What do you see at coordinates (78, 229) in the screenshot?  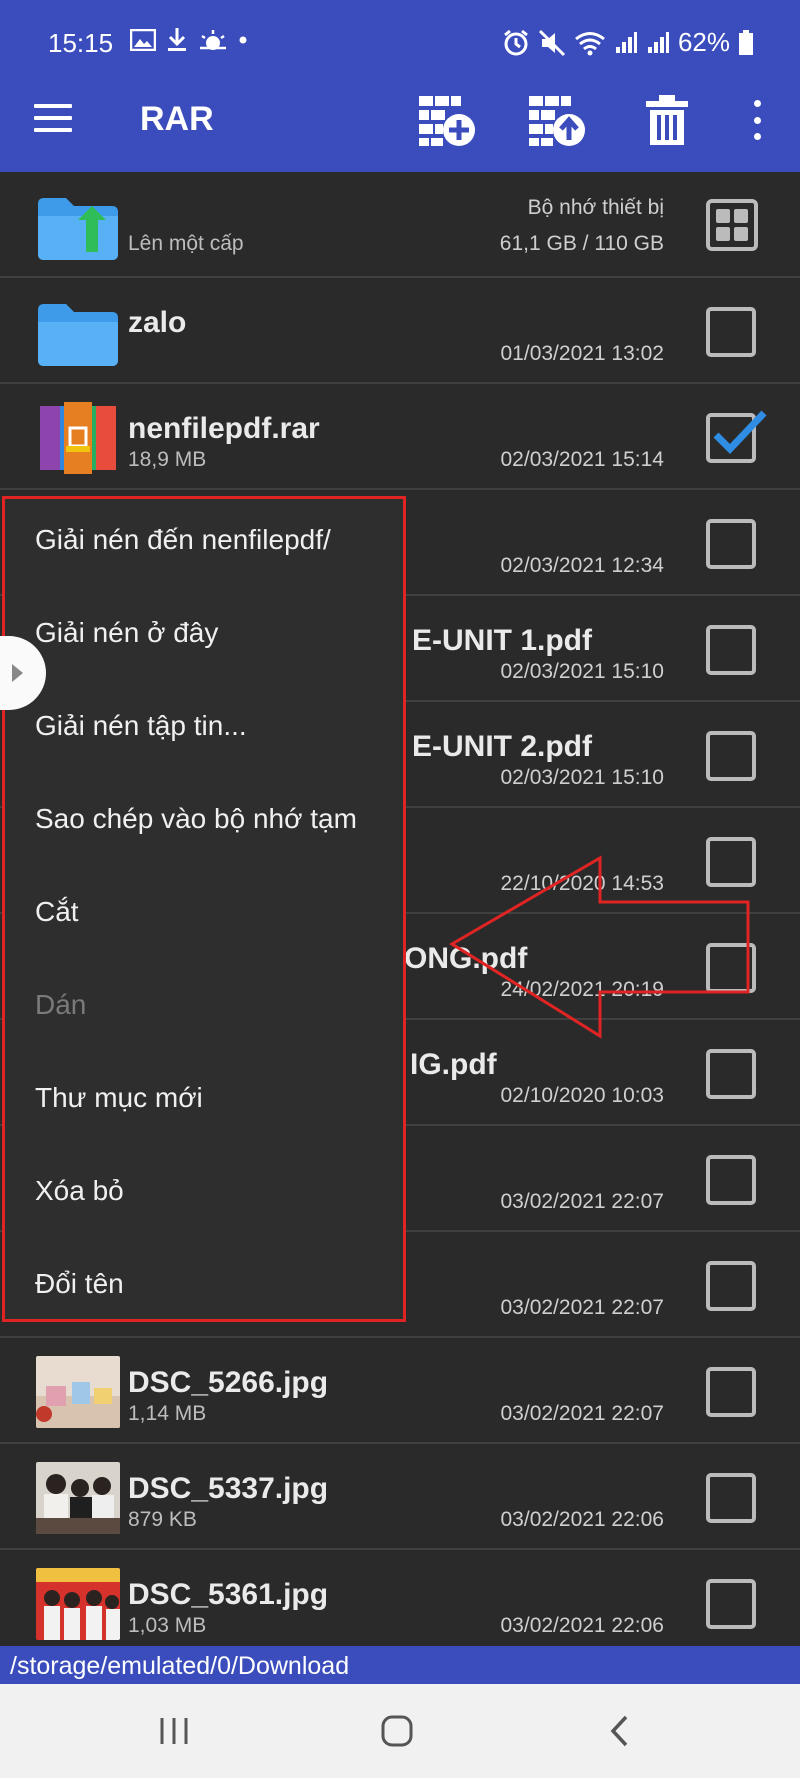 I see `folder-up-icon` at bounding box center [78, 229].